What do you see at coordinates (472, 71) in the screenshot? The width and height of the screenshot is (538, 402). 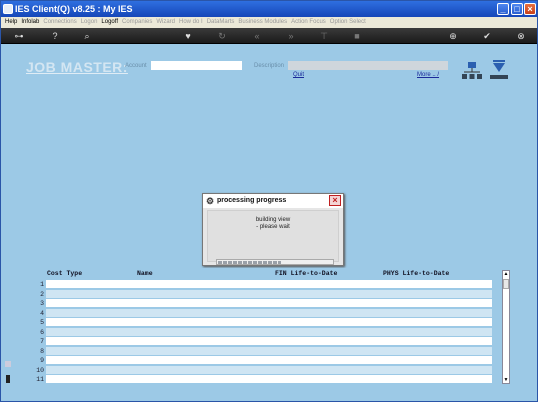 I see `org-chart-icon` at bounding box center [472, 71].